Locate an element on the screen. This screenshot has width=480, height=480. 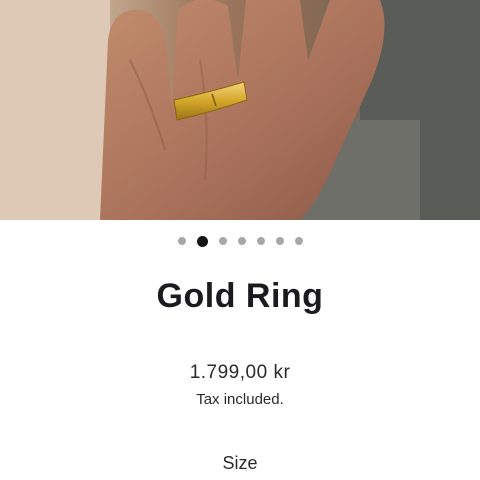
gallery-pagination is located at coordinates (240, 241).